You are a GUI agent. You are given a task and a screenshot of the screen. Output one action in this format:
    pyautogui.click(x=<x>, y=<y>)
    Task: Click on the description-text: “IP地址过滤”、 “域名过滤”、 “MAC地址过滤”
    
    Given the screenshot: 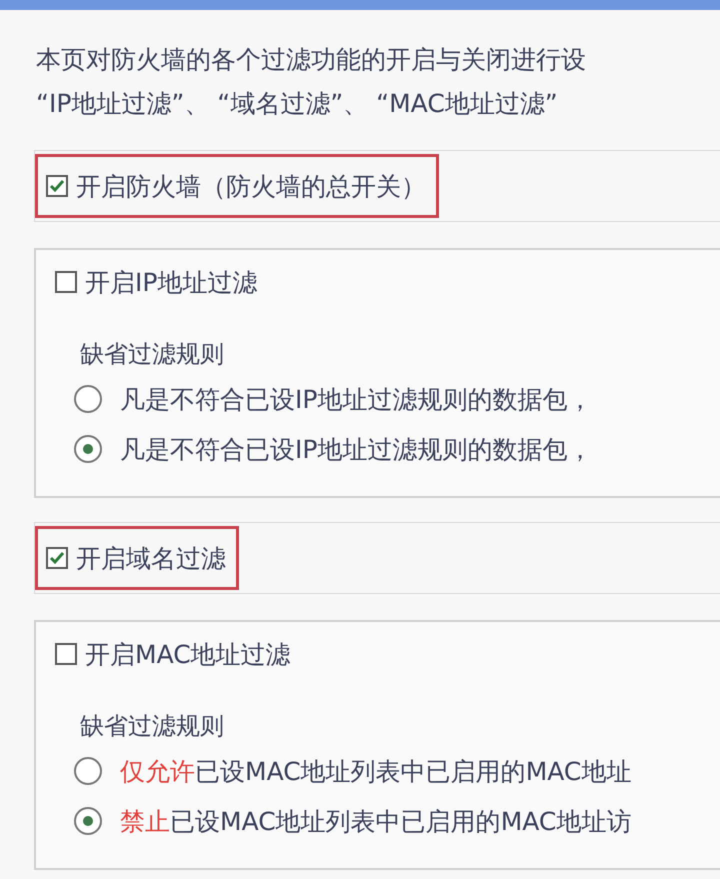 What is the action you would take?
    pyautogui.click(x=297, y=104)
    